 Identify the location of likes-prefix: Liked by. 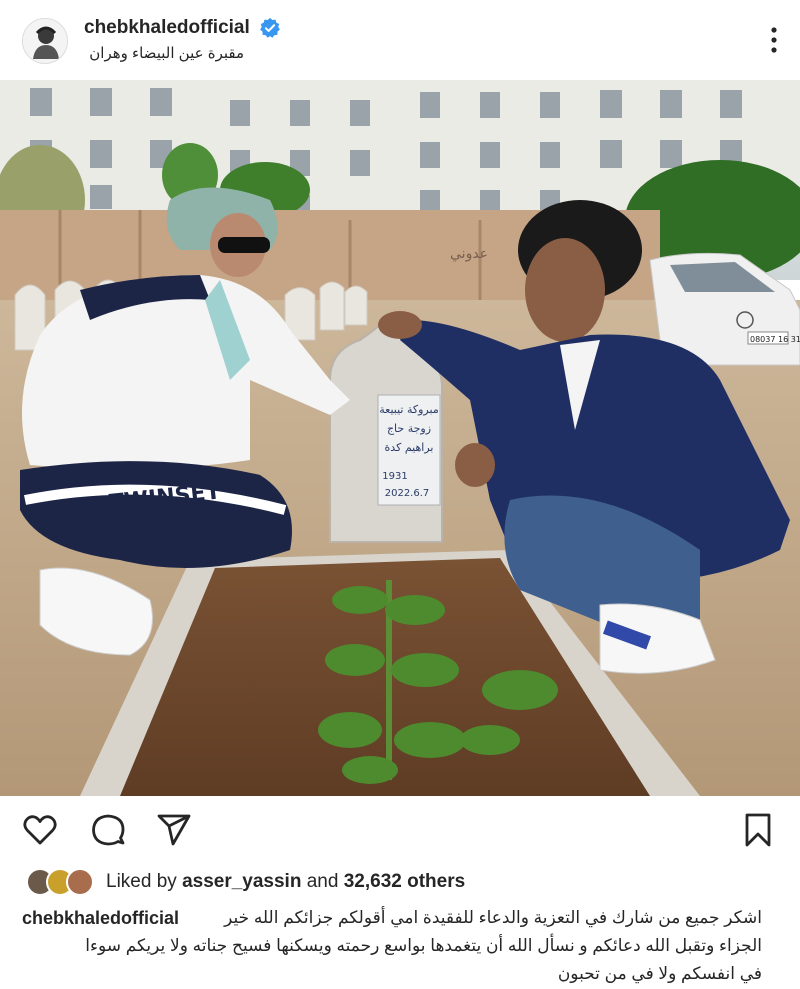
(141, 881).